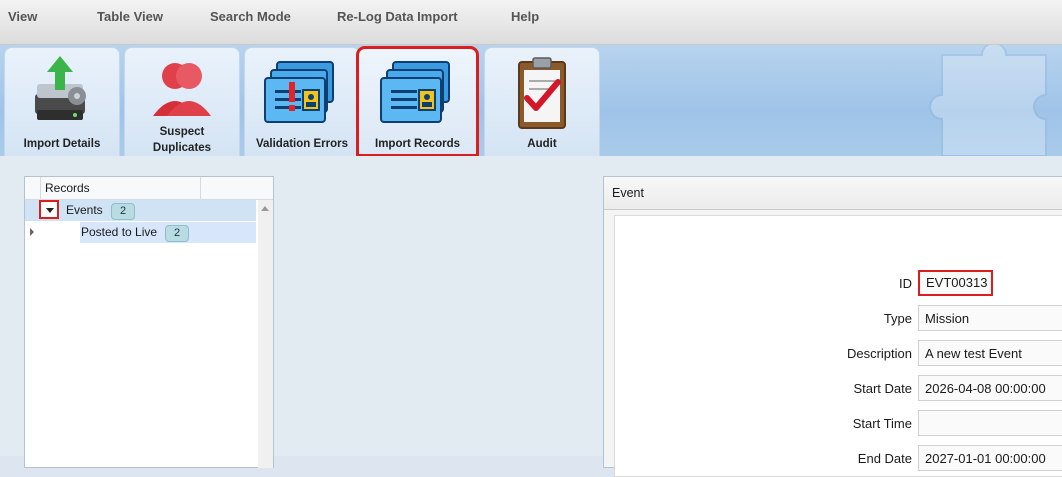  Describe the element at coordinates (905, 283) in the screenshot. I see `field-label-id: ID` at that location.